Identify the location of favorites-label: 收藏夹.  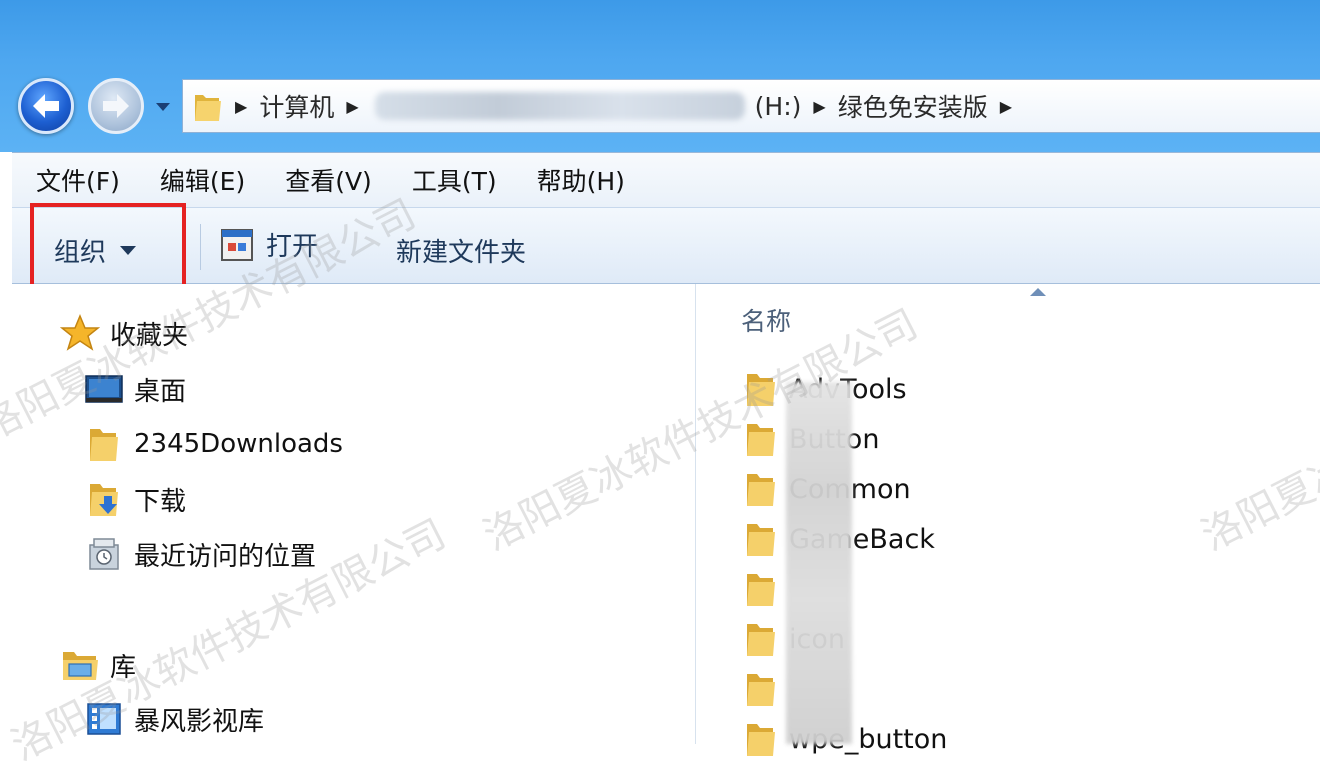
(149, 335).